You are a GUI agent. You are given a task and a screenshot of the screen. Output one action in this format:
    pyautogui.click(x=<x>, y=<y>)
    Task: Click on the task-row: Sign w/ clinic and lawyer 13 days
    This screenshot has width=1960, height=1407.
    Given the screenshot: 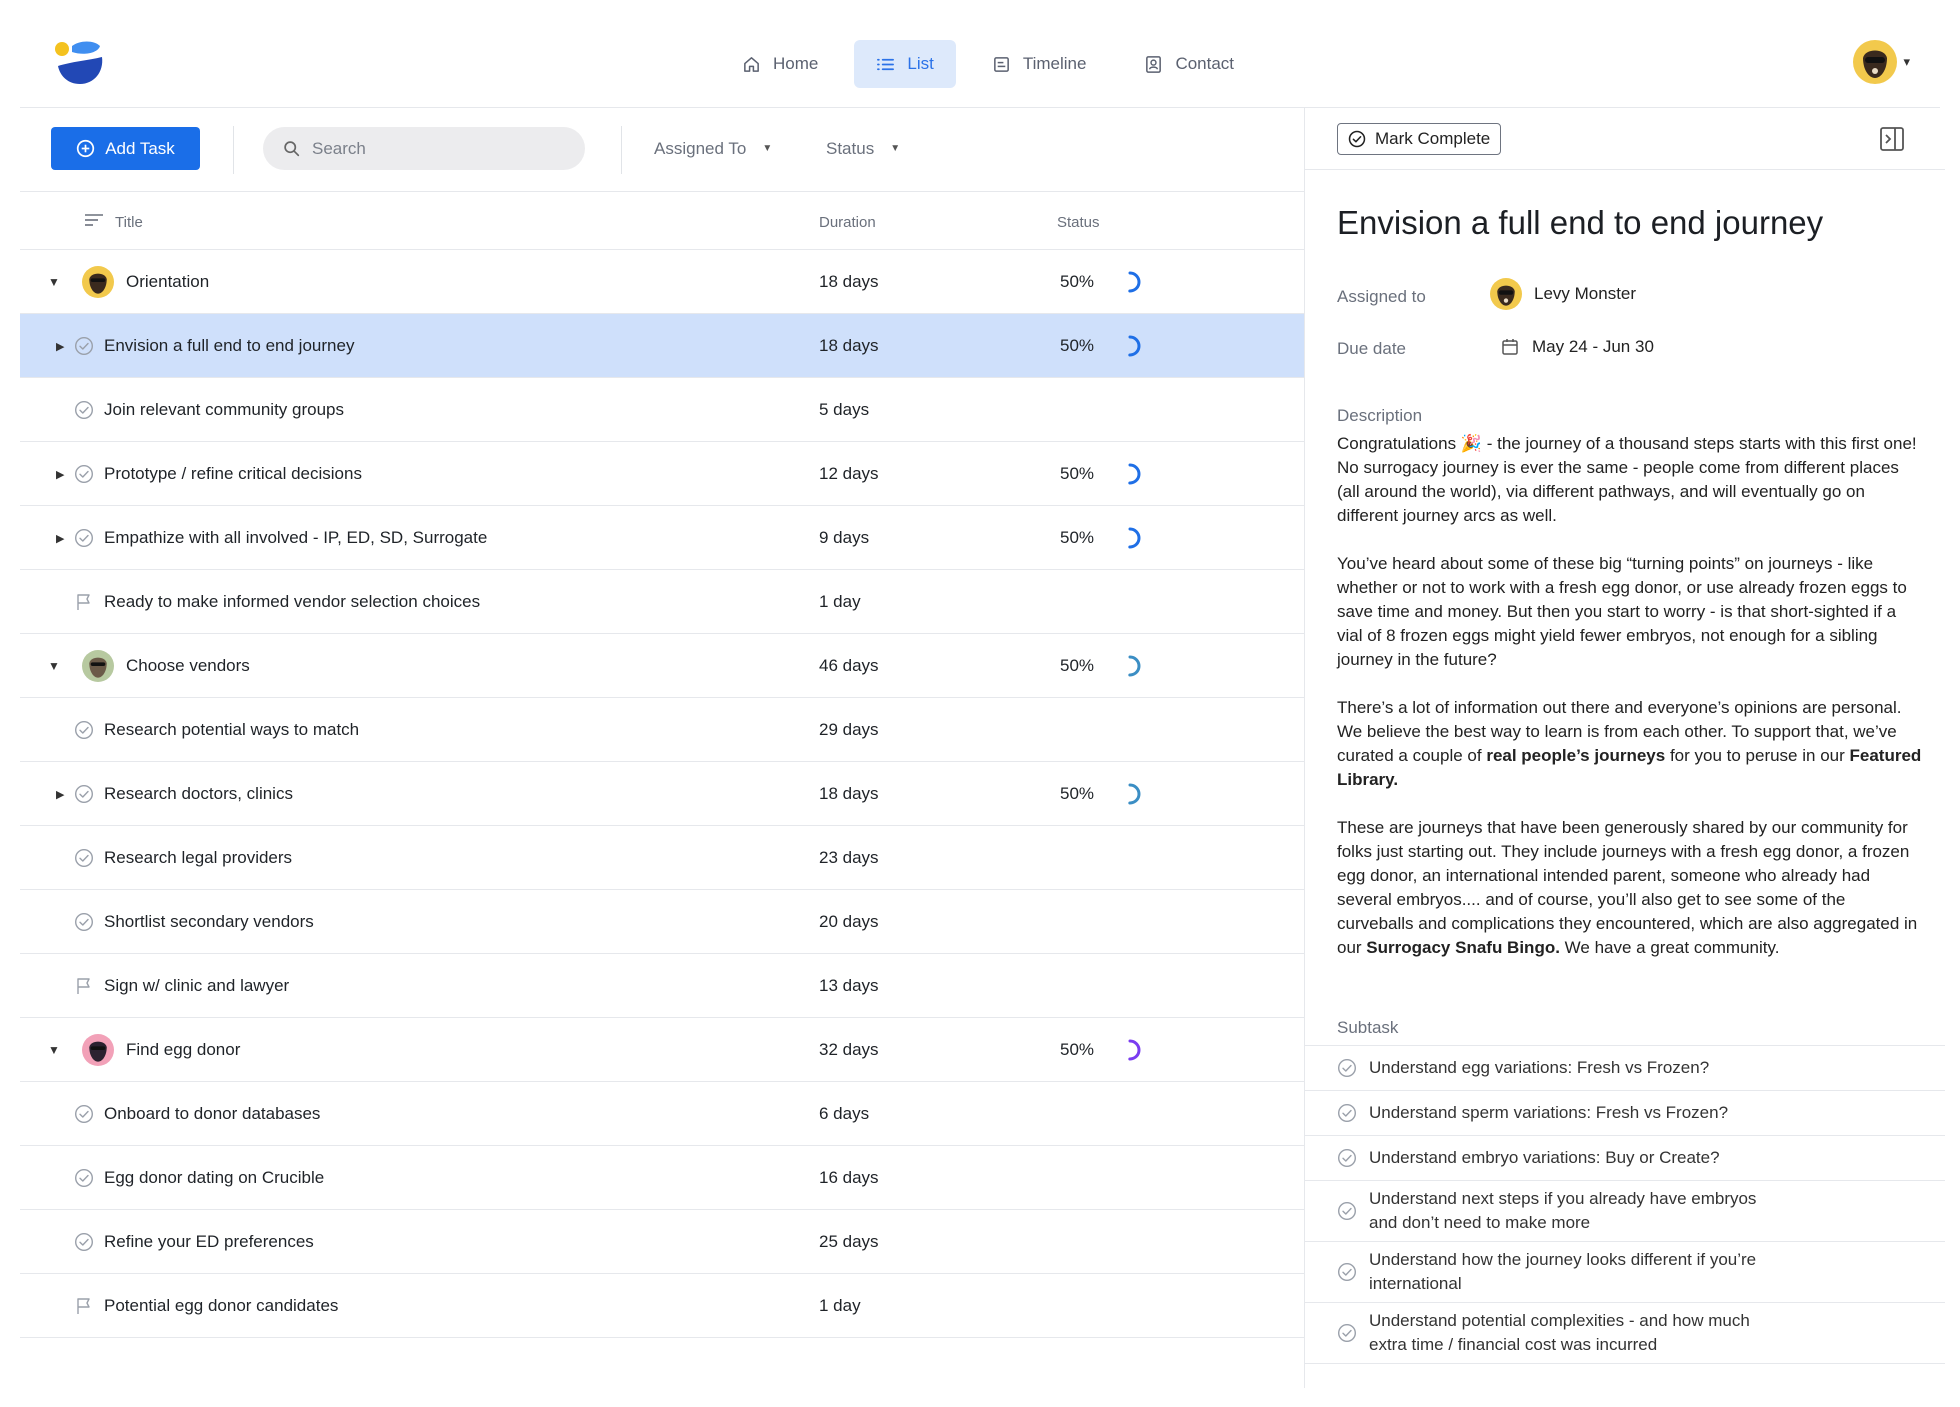 What is the action you would take?
    pyautogui.click(x=662, y=986)
    